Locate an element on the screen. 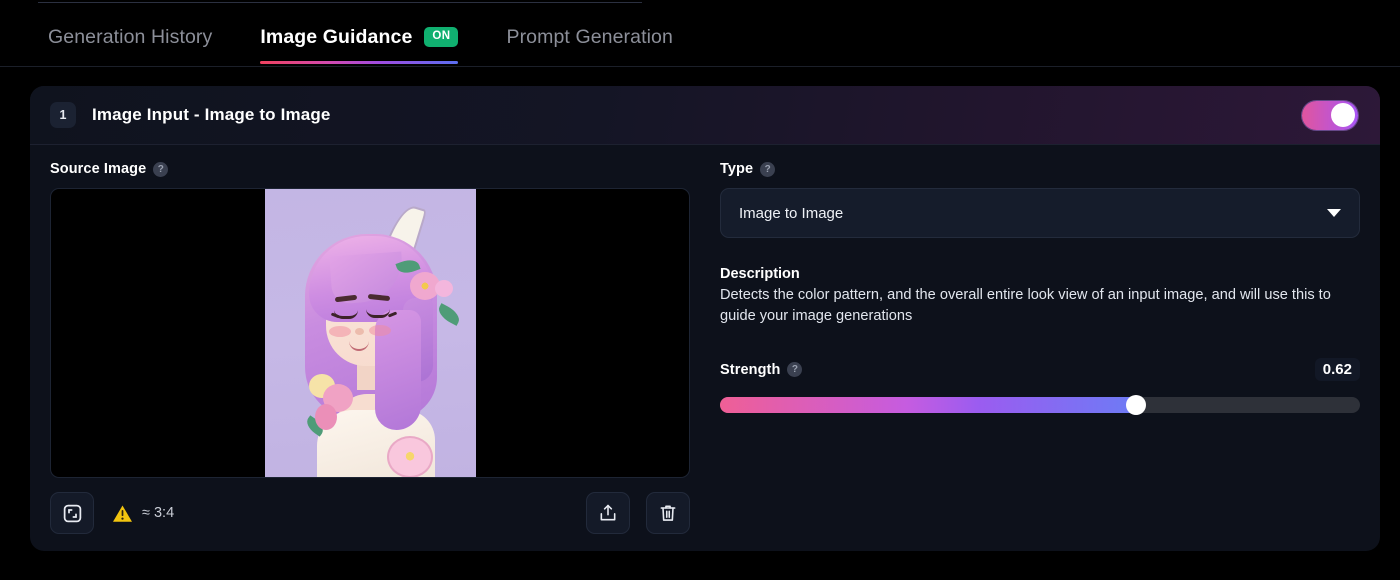 This screenshot has width=1400, height=580. tab-generation-history: Generation History is located at coordinates (130, 37).